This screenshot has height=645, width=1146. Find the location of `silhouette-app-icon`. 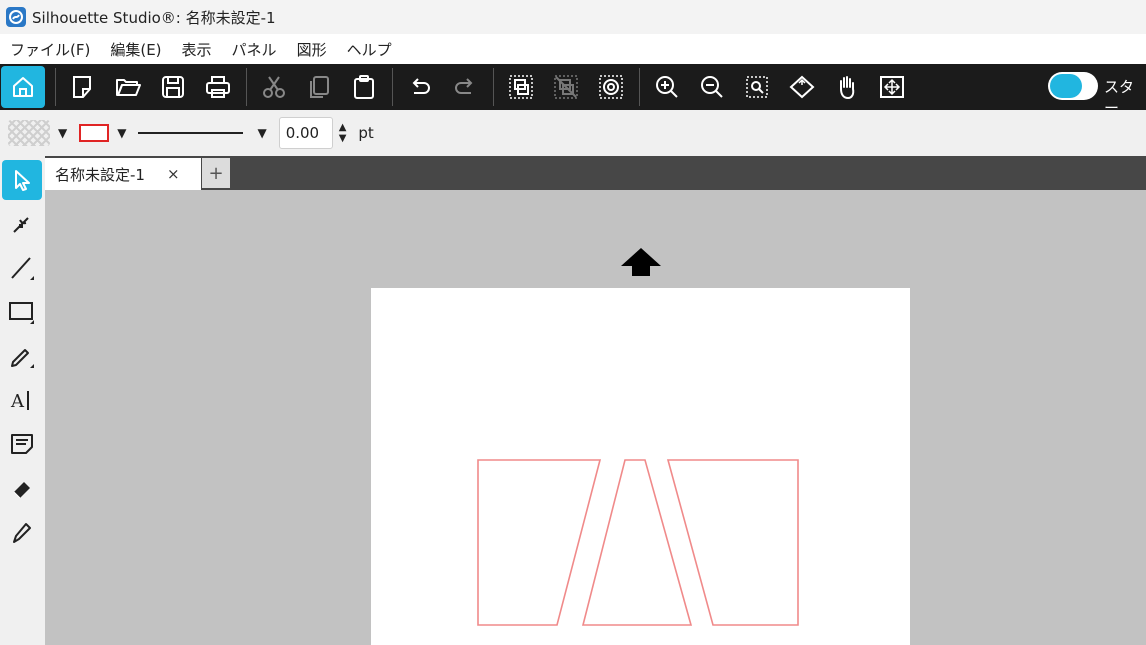

silhouette-app-icon is located at coordinates (16, 17).